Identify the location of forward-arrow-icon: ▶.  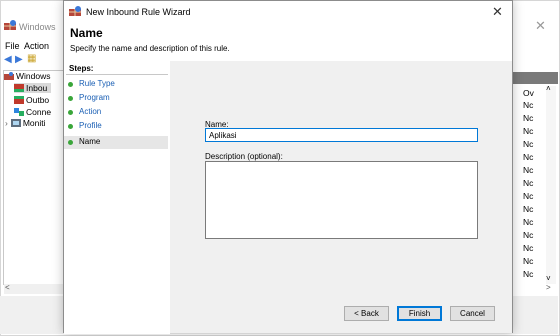
(19, 60).